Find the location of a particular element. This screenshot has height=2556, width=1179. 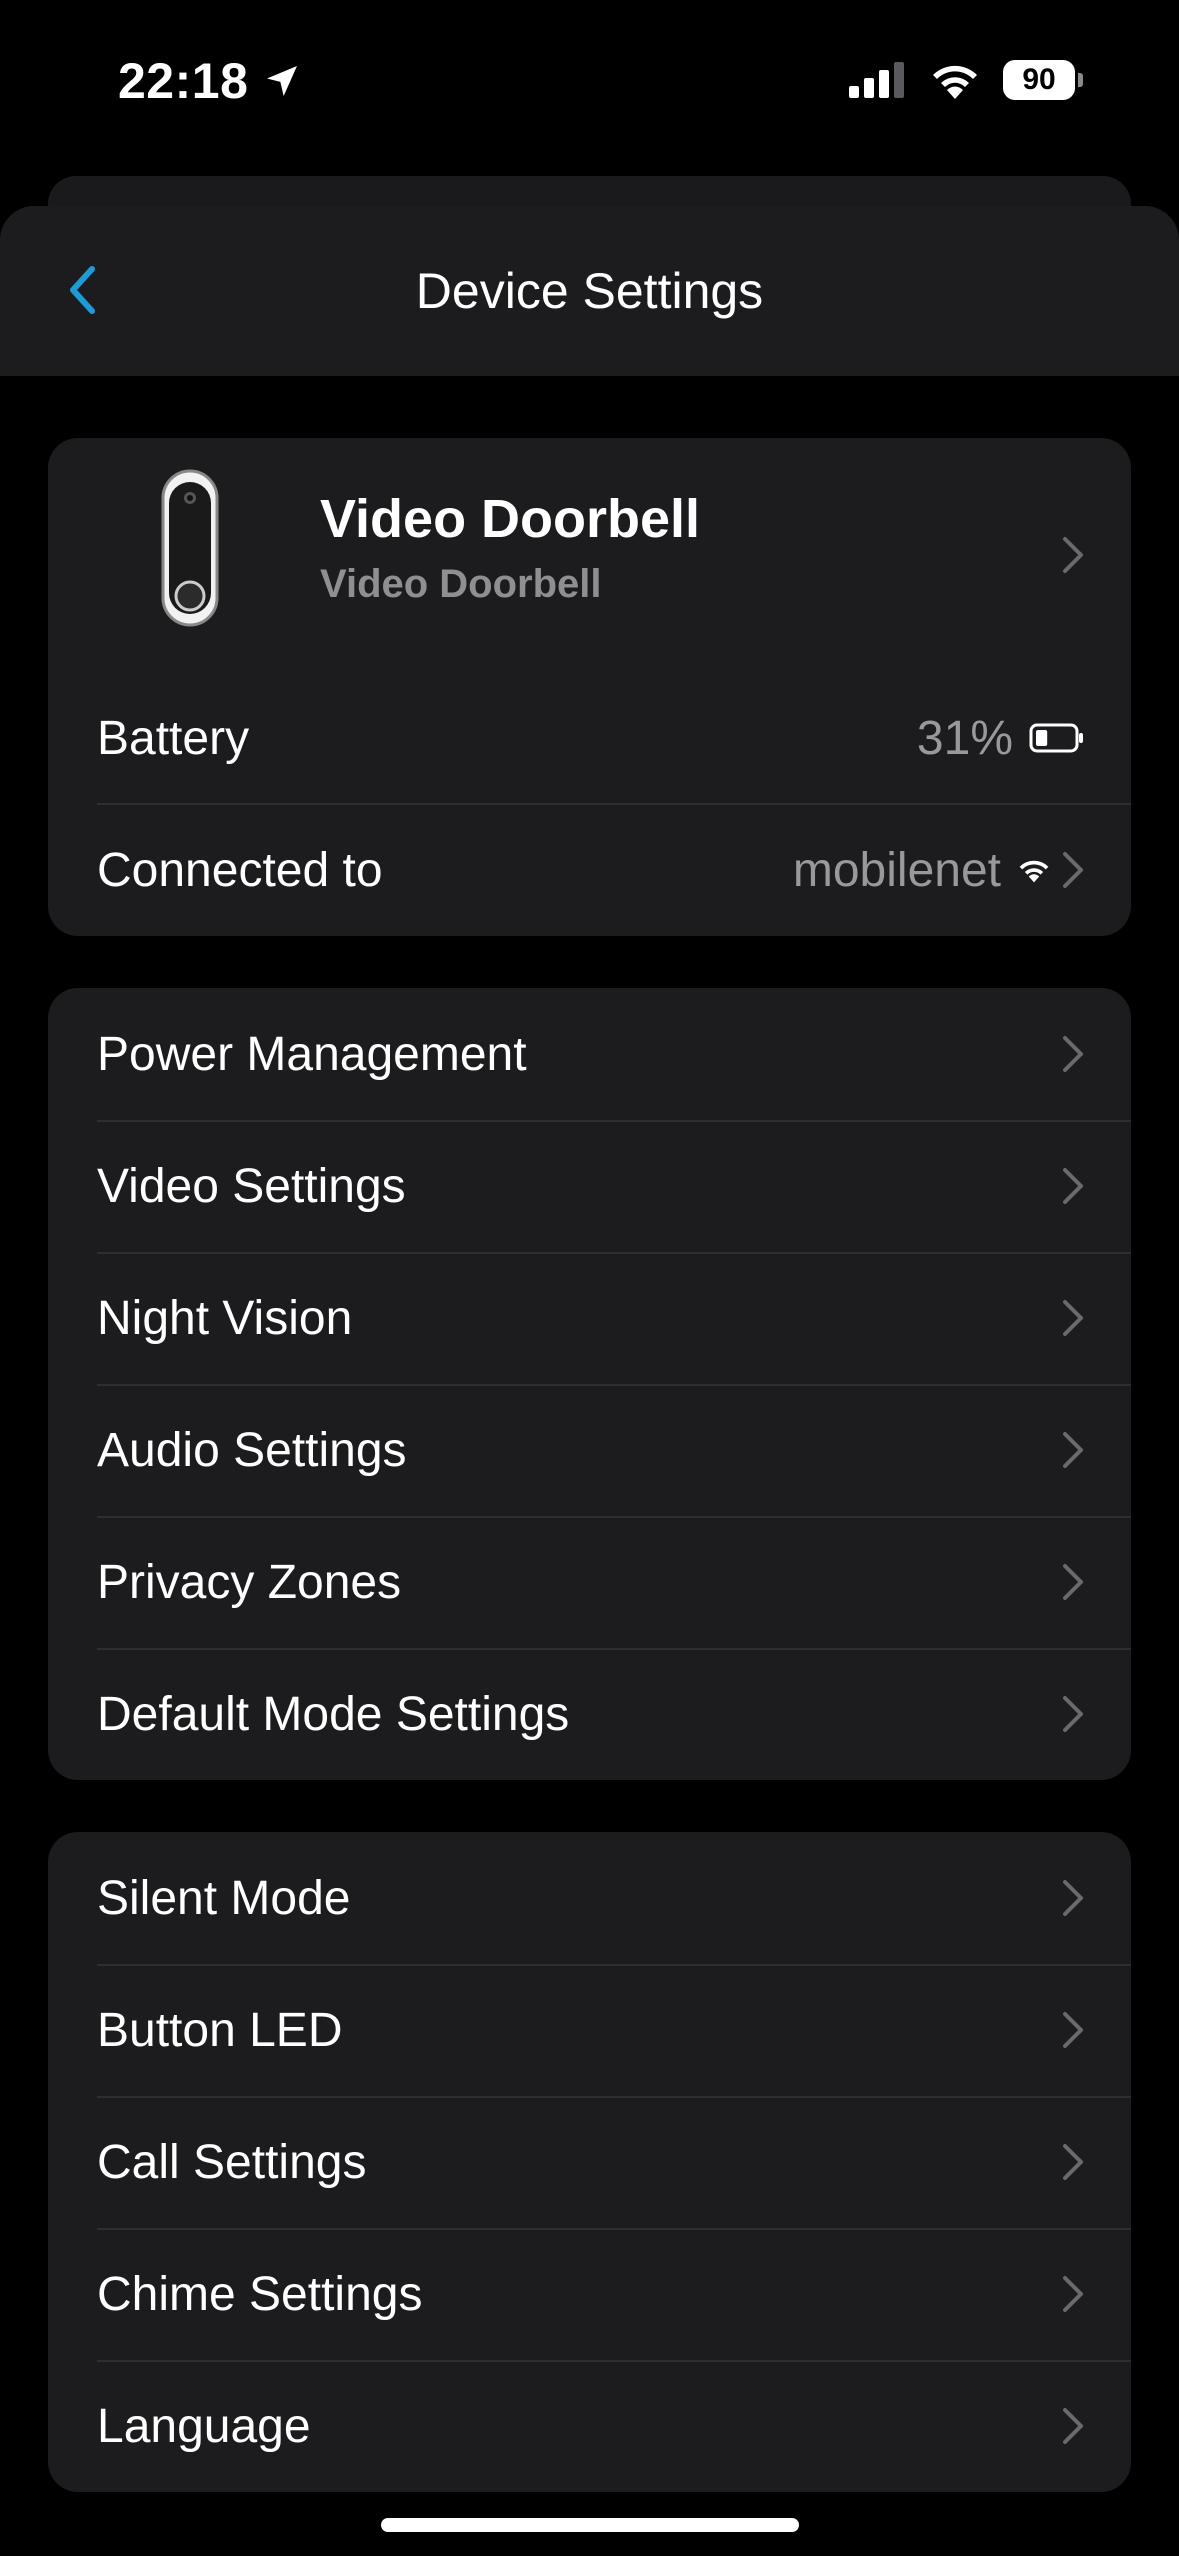

device-info-row: Video Doorbell Video Doorbell is located at coordinates (589, 555).